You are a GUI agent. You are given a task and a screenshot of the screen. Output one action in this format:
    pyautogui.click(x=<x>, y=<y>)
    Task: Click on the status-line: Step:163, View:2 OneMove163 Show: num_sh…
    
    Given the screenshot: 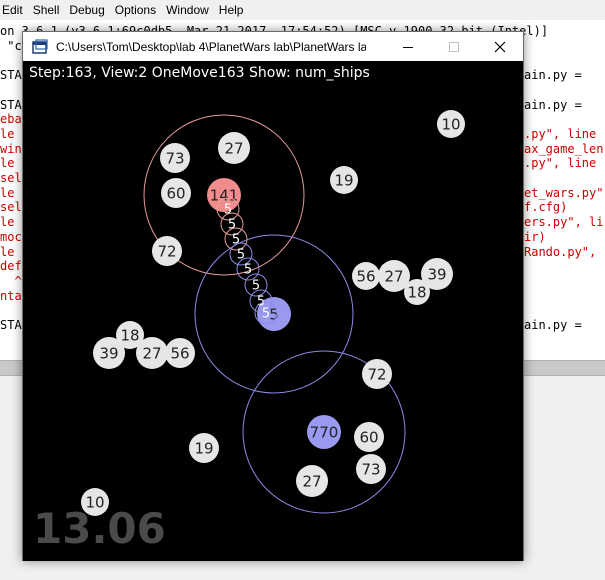 What is the action you would take?
    pyautogui.click(x=199, y=73)
    